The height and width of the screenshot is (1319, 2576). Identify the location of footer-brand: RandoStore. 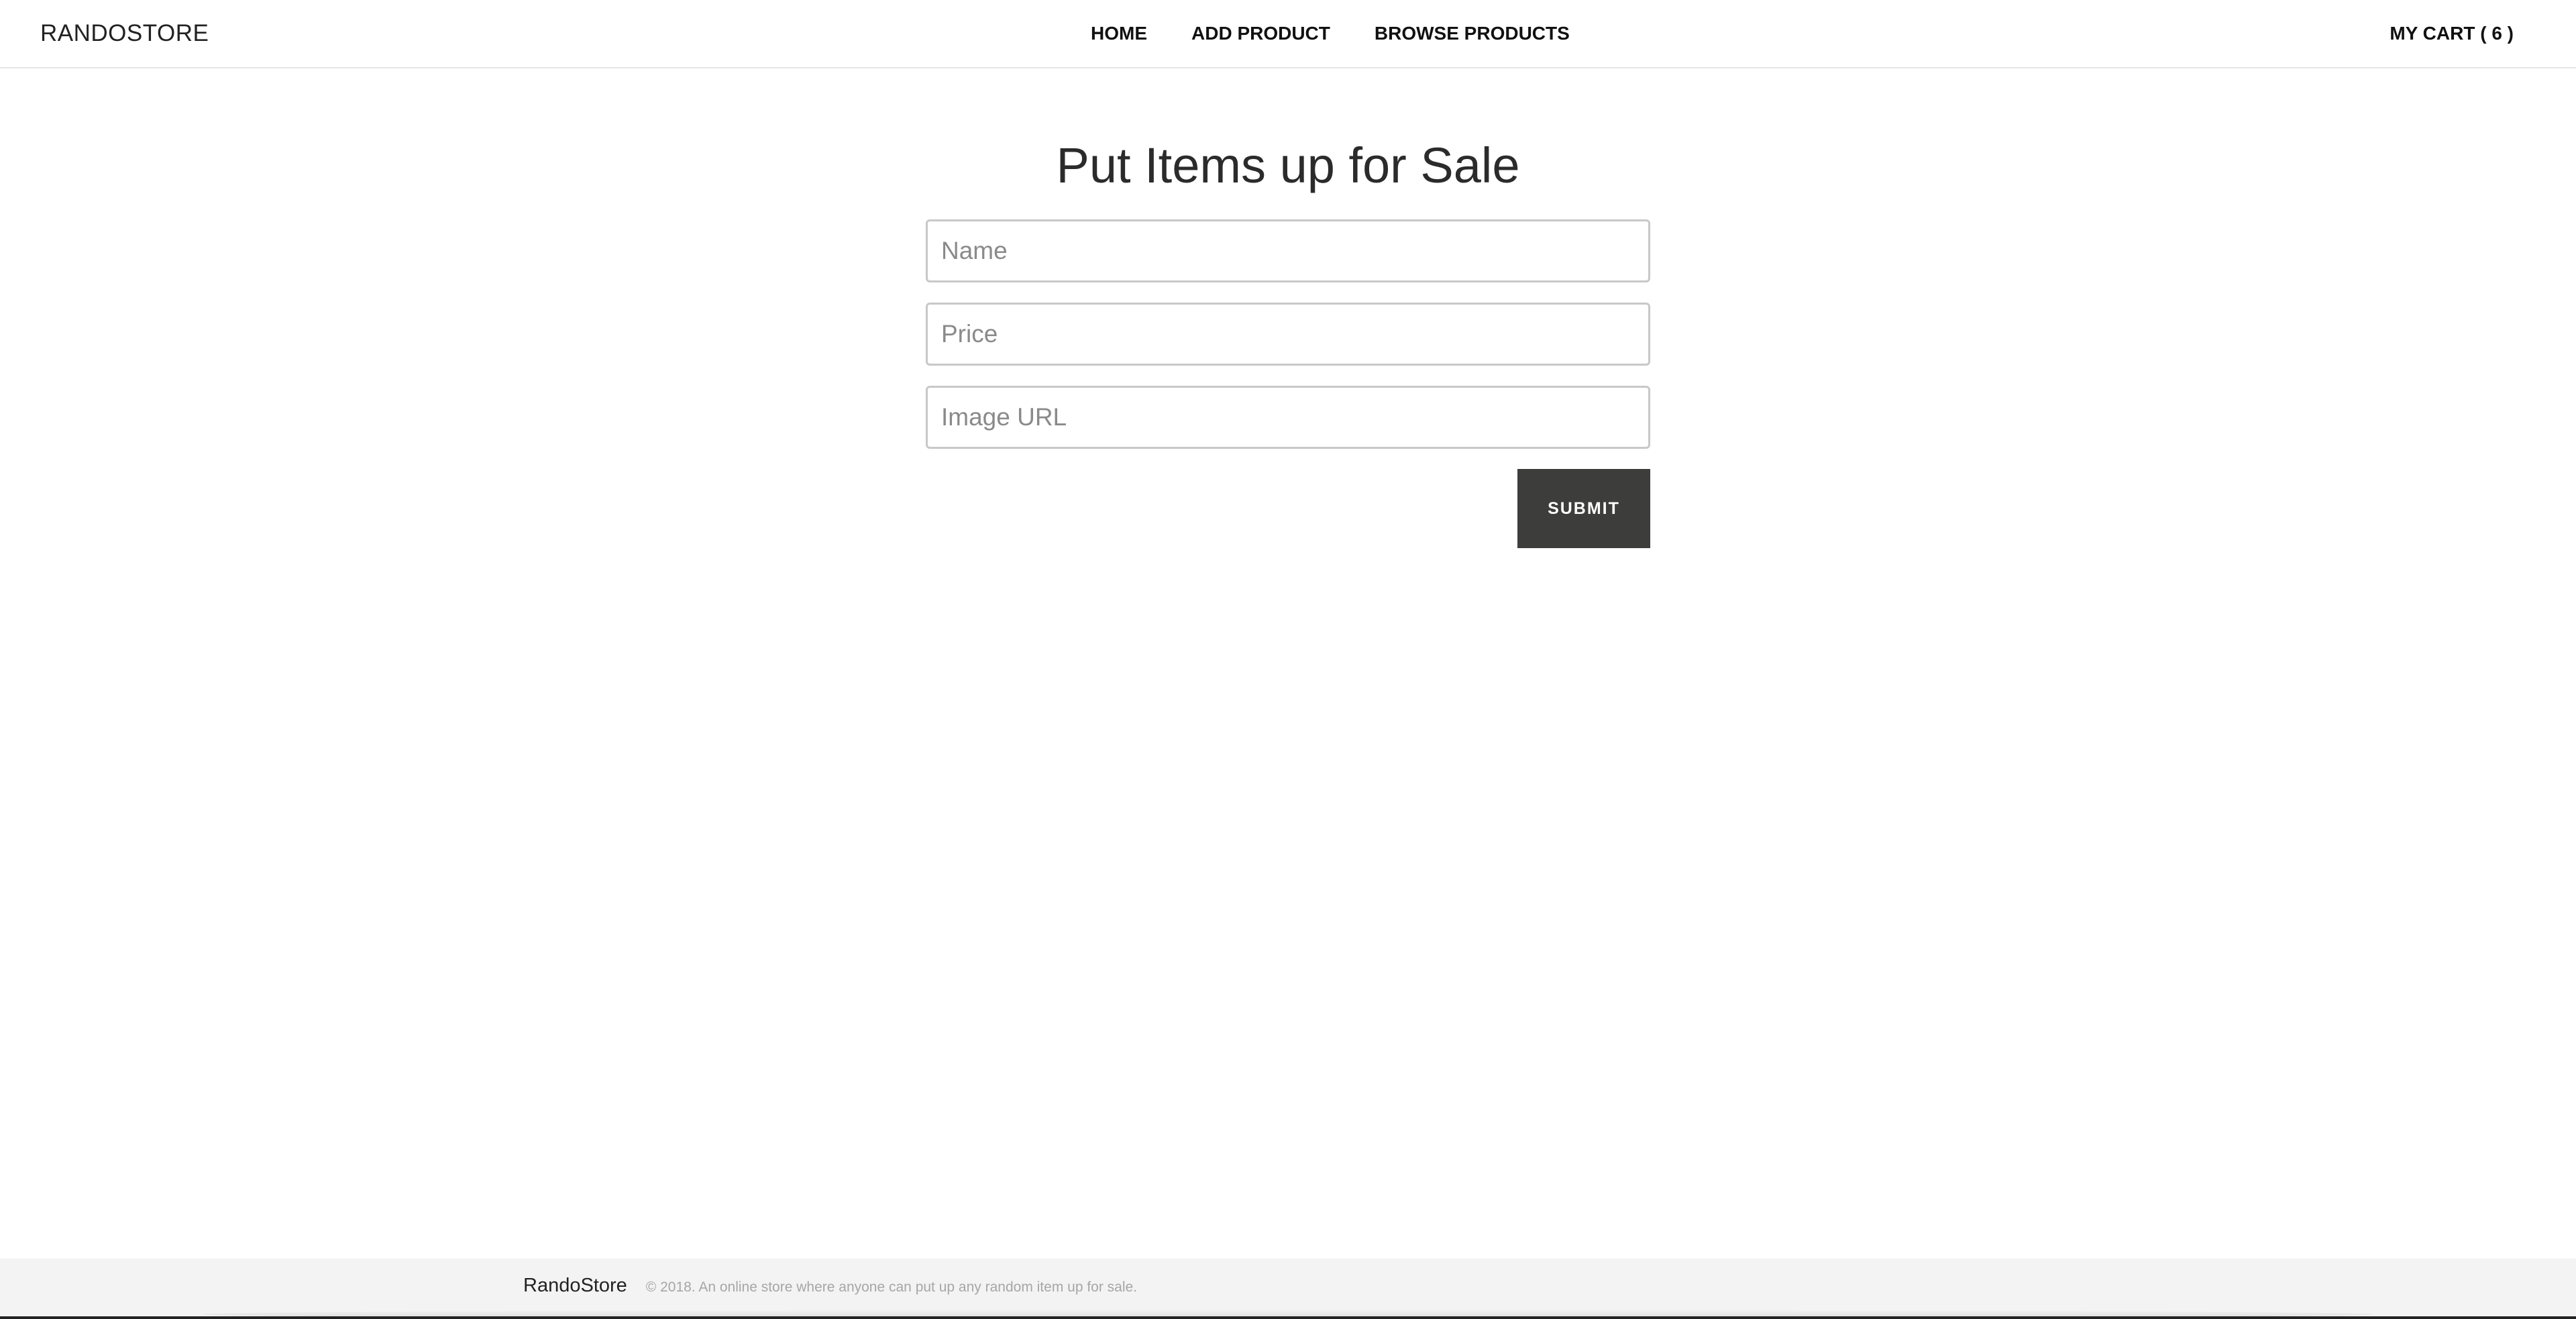
(575, 1285).